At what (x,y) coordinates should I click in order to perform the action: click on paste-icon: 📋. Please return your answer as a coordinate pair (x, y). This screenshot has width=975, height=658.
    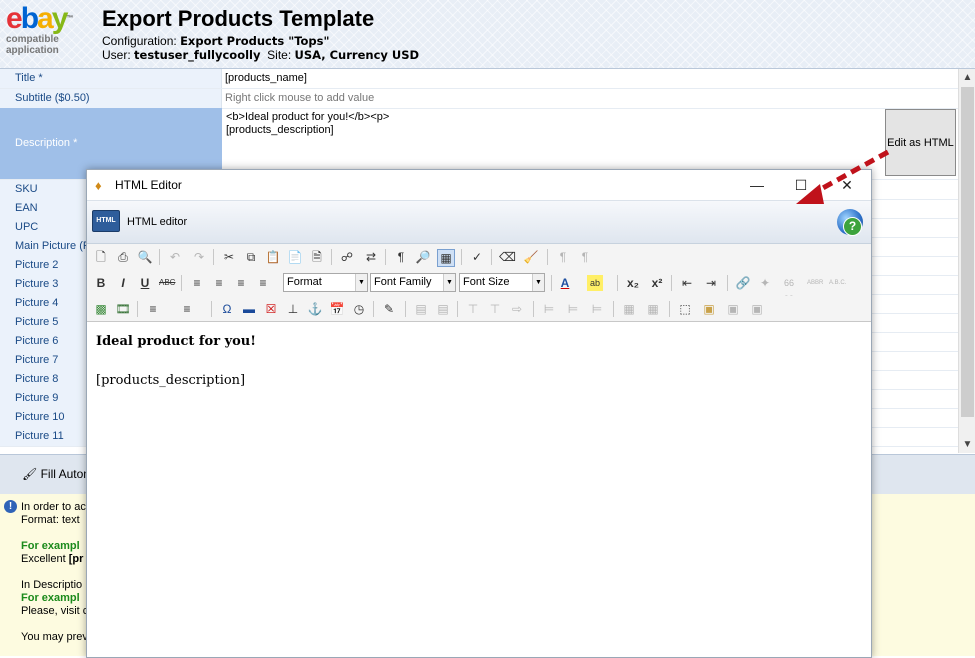
    Looking at the image, I should click on (273, 257).